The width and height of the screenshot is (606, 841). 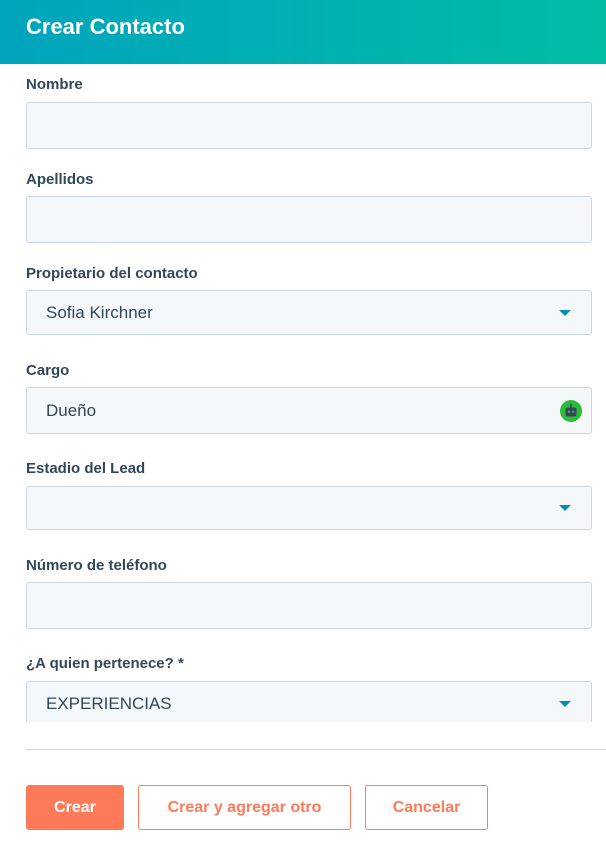 What do you see at coordinates (309, 125) in the screenshot?
I see `nombre-input` at bounding box center [309, 125].